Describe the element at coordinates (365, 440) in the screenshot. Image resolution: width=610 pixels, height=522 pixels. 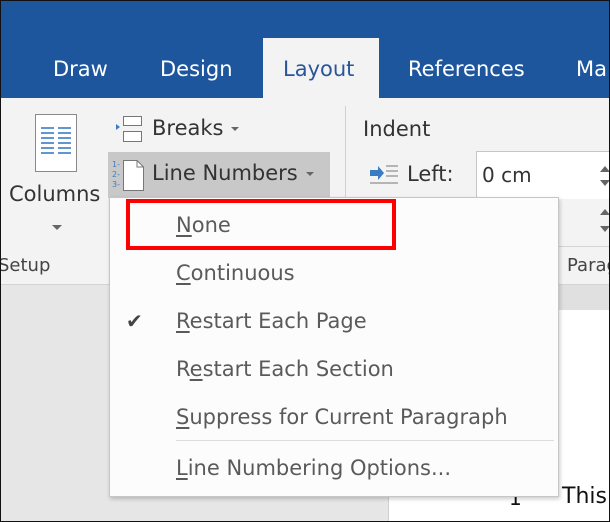
I see `menu-separator` at that location.